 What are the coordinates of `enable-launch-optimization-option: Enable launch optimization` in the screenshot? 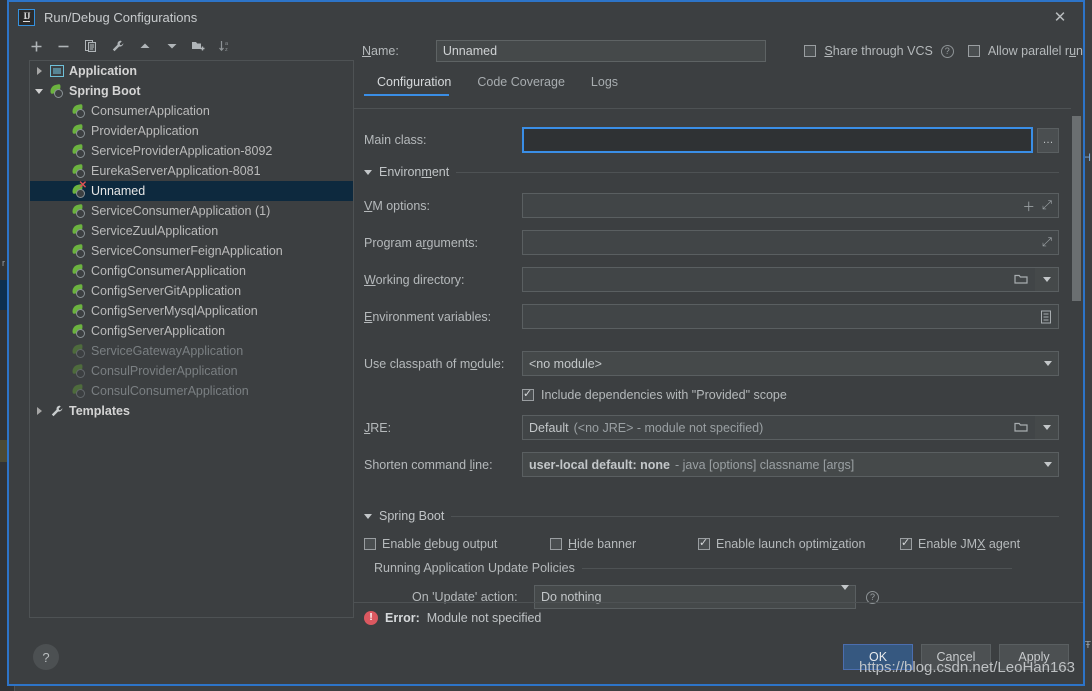 It's located at (799, 543).